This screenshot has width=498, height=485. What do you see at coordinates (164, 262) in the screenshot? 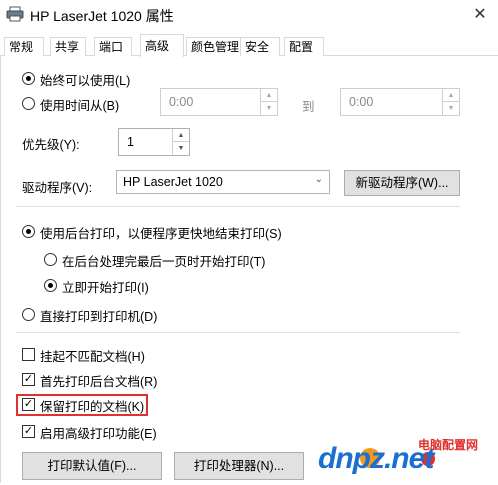
I see `after-last-page-label: 在后台处理完最后一页时开始打印(T)` at bounding box center [164, 262].